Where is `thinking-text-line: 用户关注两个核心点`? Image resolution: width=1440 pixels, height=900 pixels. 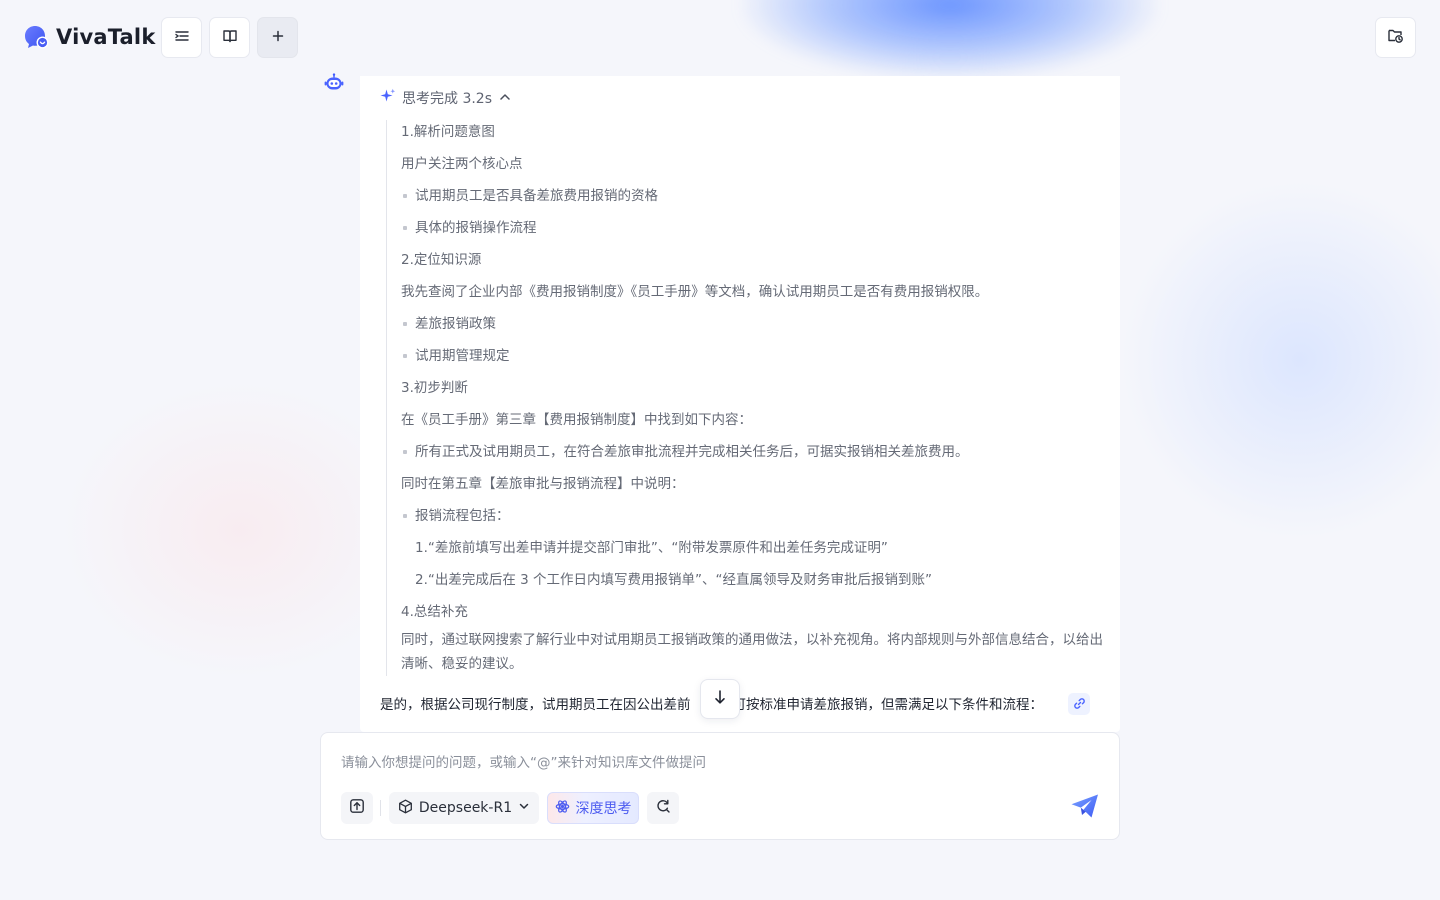
thinking-text-line: 用户关注两个核心点 is located at coordinates (462, 164).